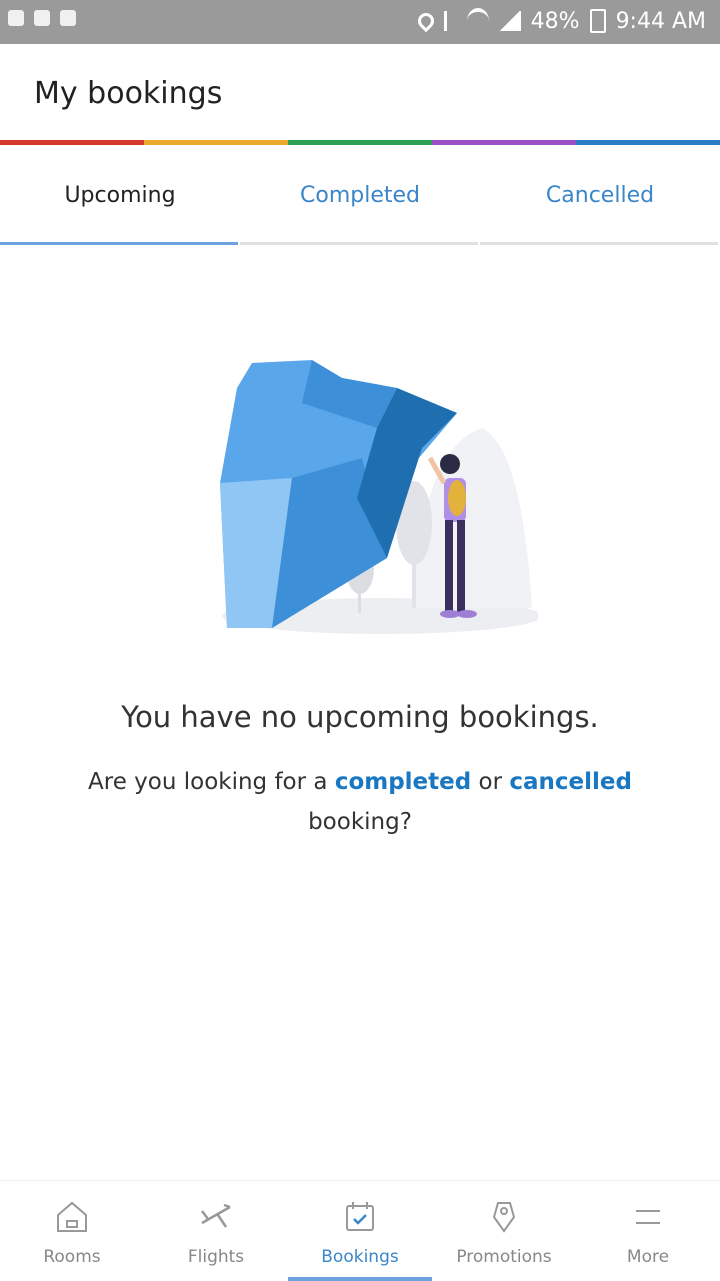 This screenshot has width=720, height=1281. Describe the element at coordinates (379, 497) in the screenshot. I see `empty-state-illustration` at that location.